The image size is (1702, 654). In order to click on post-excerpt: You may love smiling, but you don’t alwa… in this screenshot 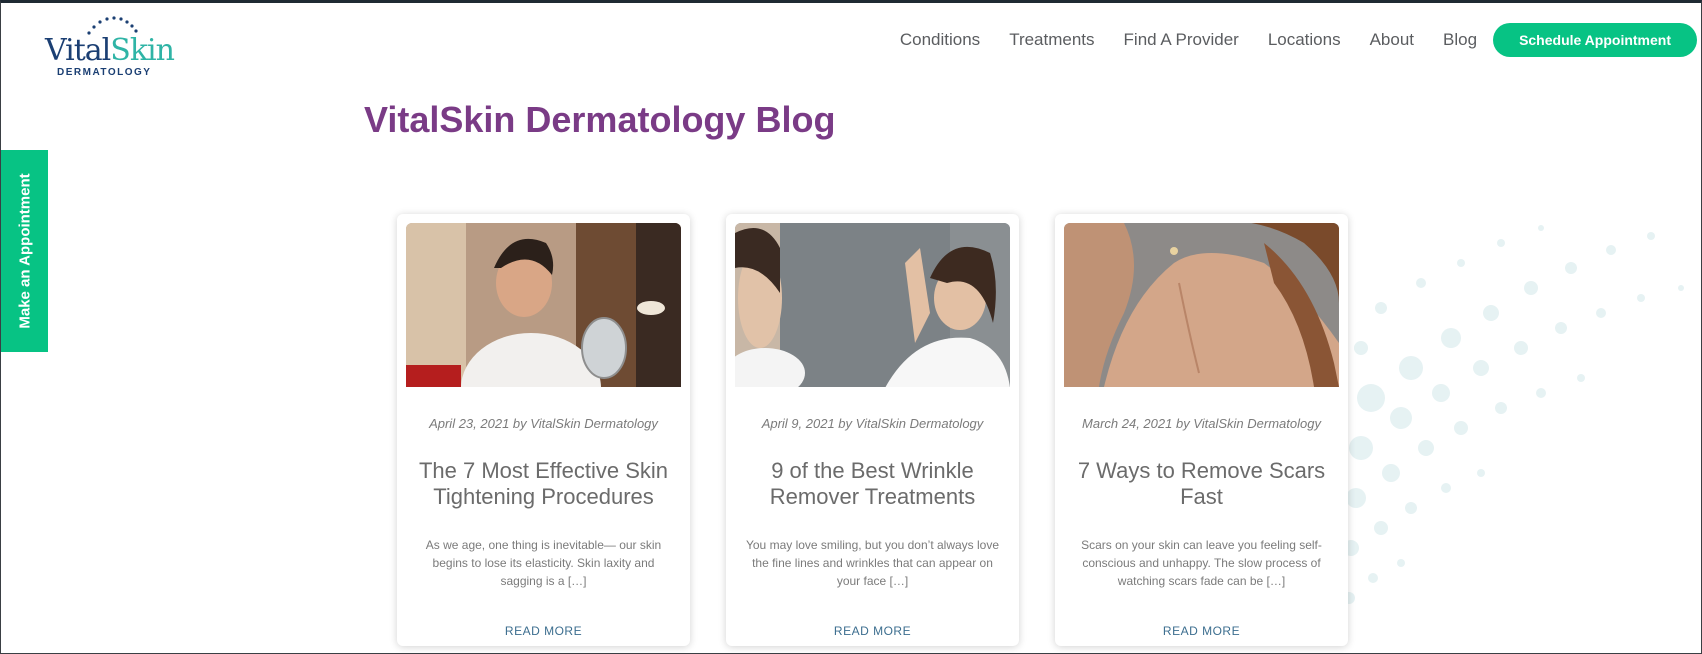, I will do `click(872, 563)`.